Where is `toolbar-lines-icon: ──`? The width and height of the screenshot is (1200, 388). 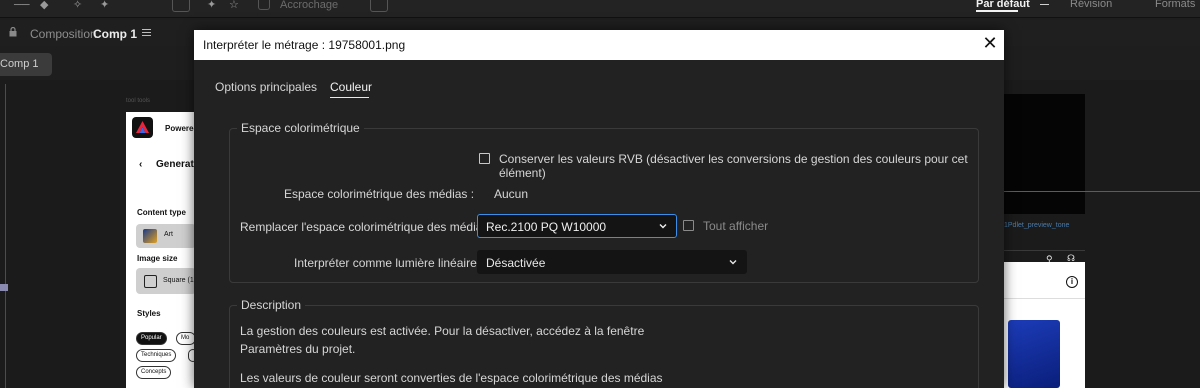
toolbar-lines-icon: ── is located at coordinates (22, 7).